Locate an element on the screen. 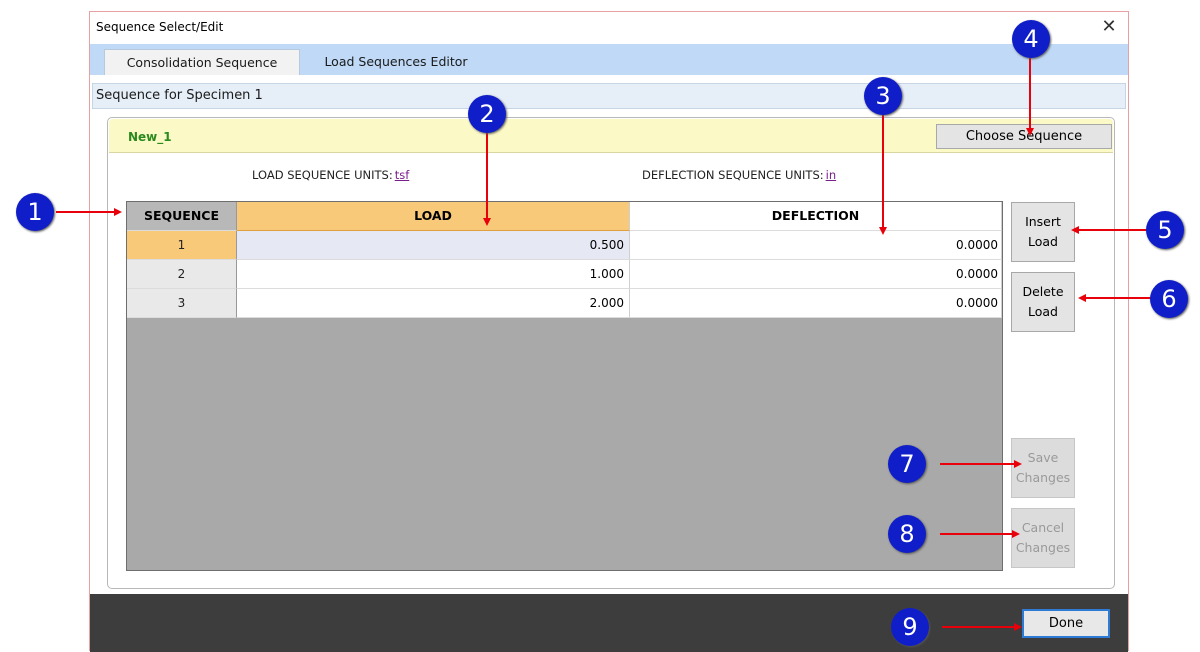 This screenshot has height=652, width=1200. callout-8: 8 is located at coordinates (907, 534).